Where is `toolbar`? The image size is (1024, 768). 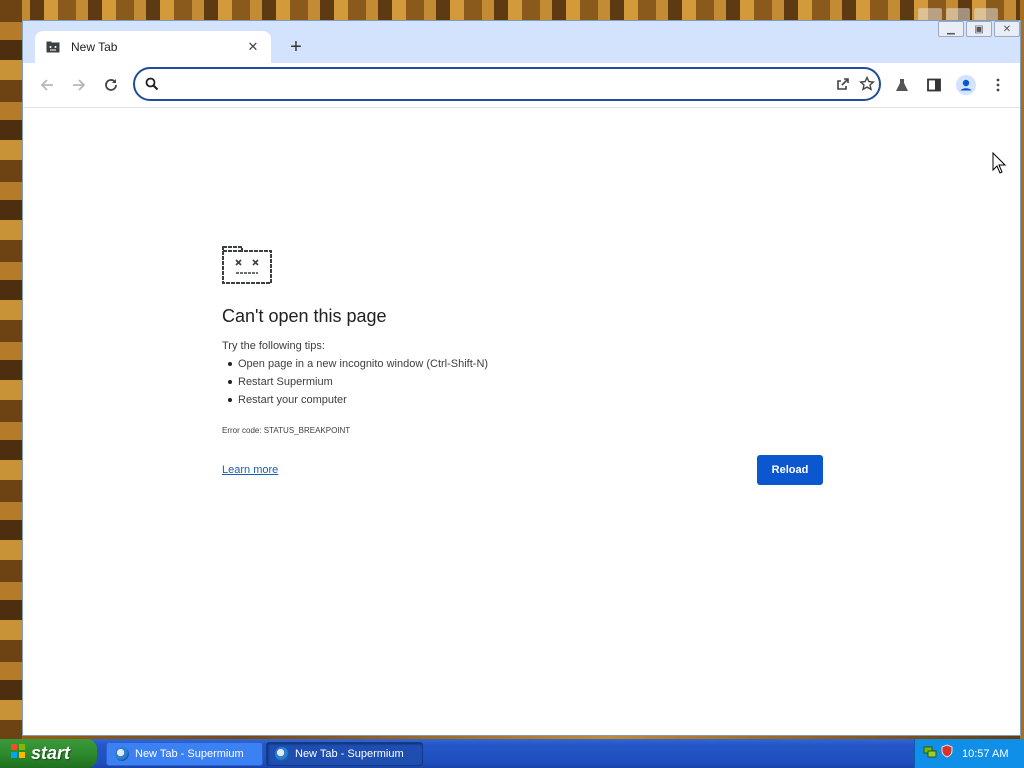
toolbar is located at coordinates (521, 85).